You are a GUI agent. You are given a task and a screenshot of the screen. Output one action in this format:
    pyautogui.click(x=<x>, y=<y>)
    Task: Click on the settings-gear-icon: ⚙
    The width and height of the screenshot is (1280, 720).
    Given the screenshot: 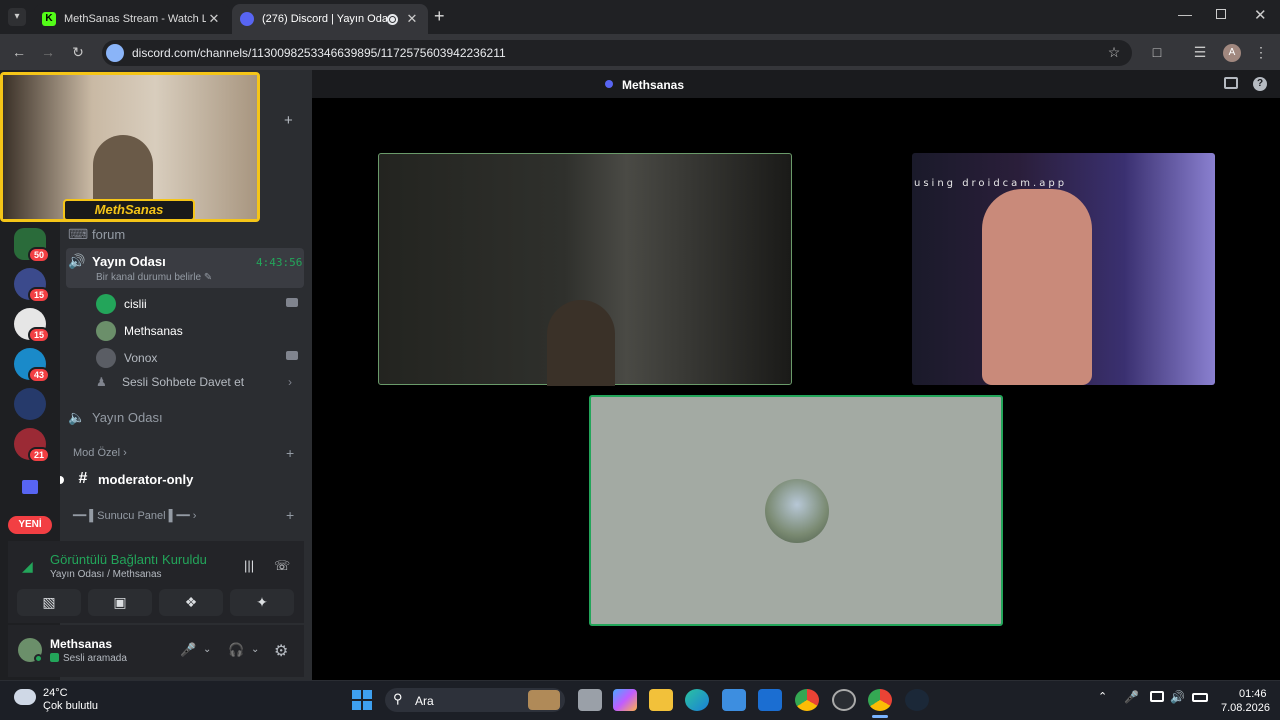 What is the action you would take?
    pyautogui.click(x=281, y=651)
    